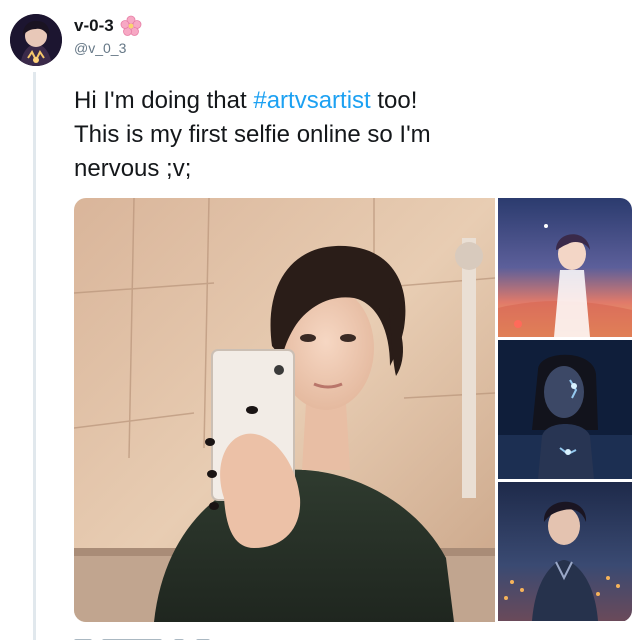  Describe the element at coordinates (36, 40) in the screenshot. I see `avatar` at that location.